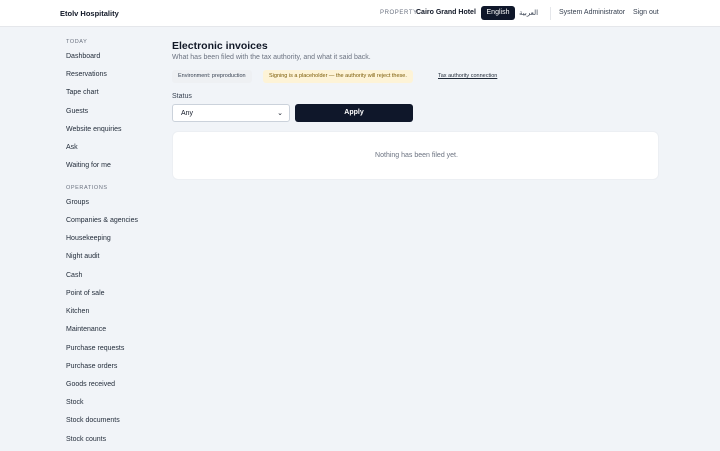 The height and width of the screenshot is (451, 720). I want to click on sidebar-item-guests: Guests, so click(77, 111).